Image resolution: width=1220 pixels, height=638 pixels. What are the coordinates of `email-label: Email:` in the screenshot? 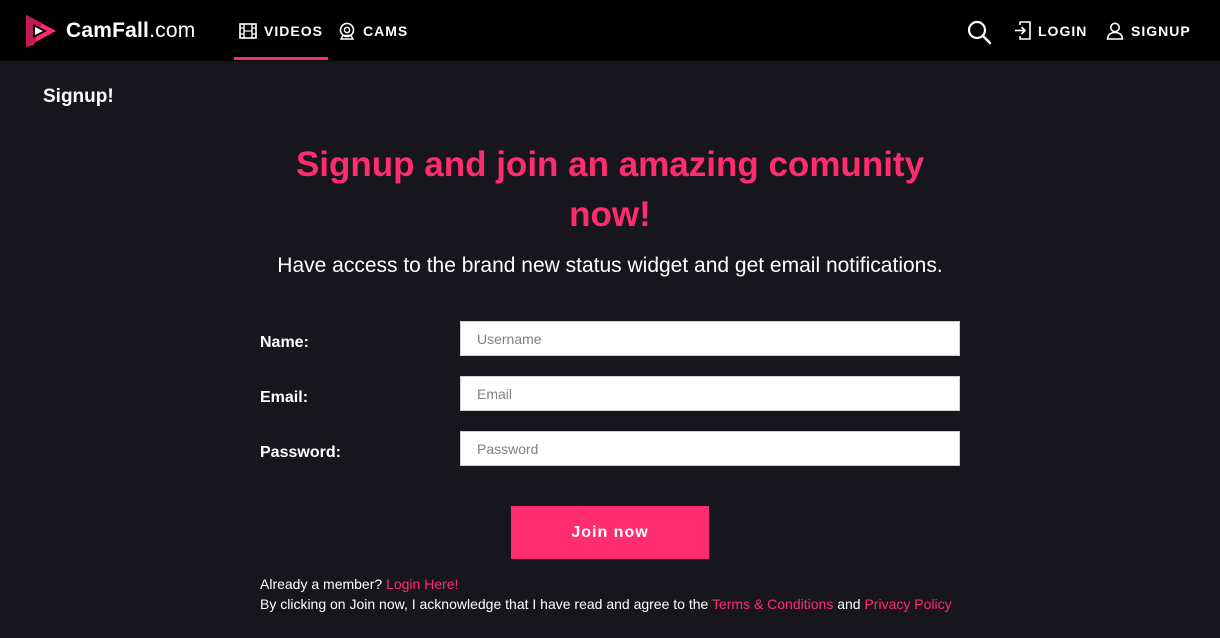 It's located at (284, 397).